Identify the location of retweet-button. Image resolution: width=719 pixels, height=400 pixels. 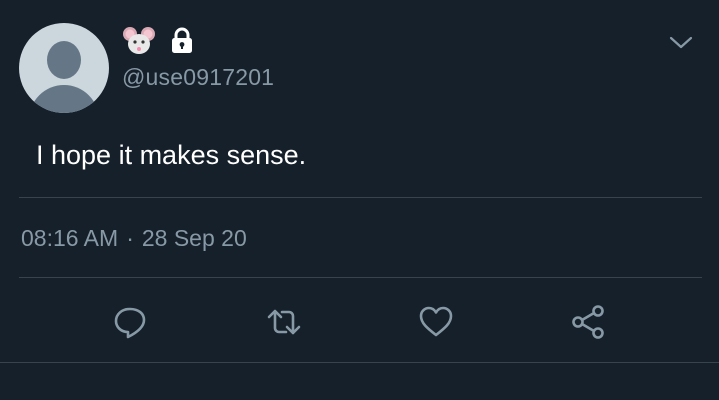
(284, 322).